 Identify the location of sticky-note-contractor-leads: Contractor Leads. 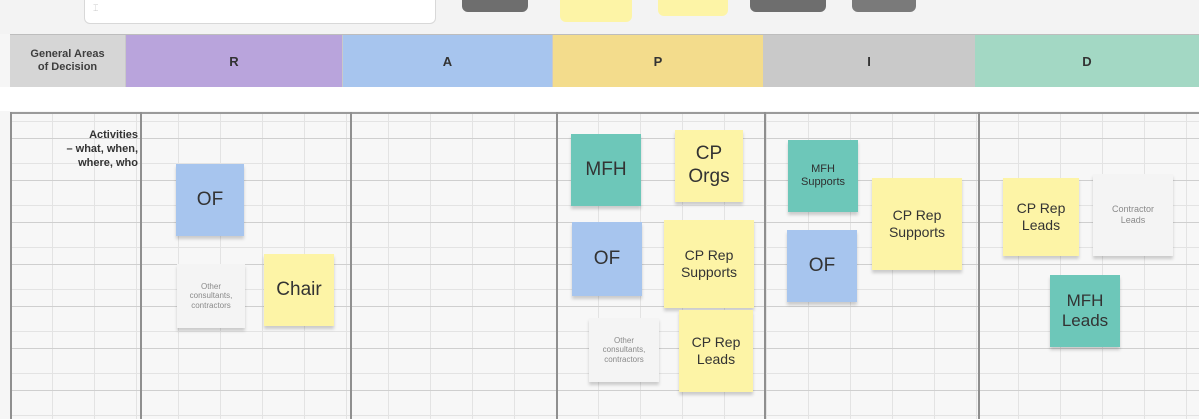
(1133, 215).